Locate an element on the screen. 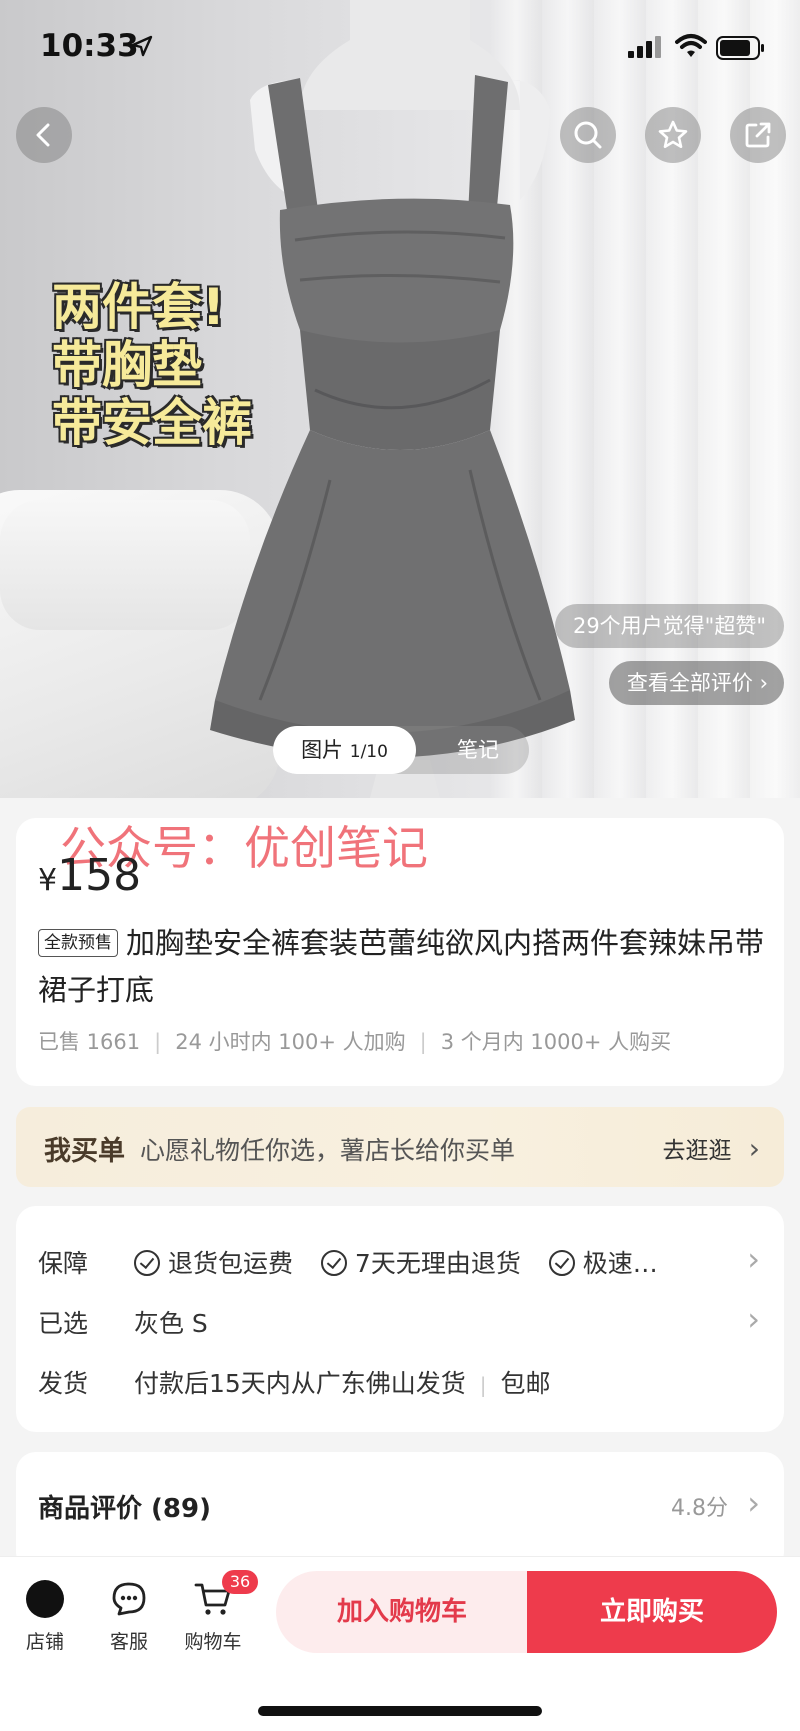 The image size is (800, 1731). banner-title: 我买单 is located at coordinates (84, 1151).